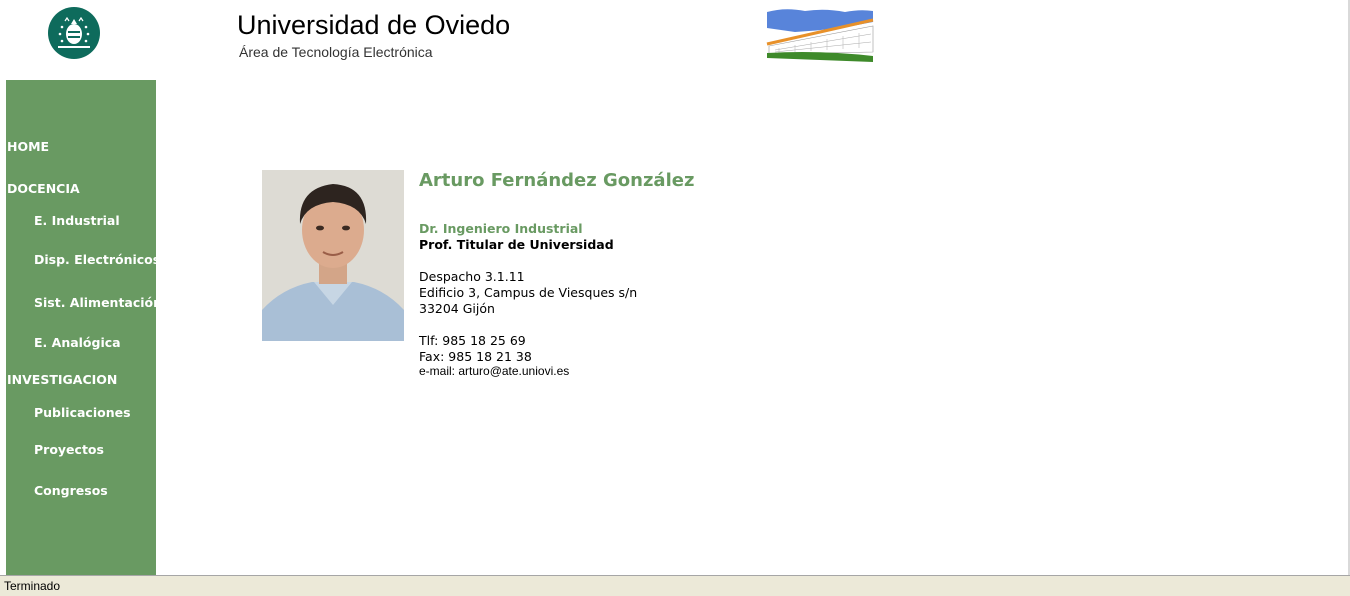  I want to click on page-title: Universidad de Oviedo, so click(374, 25).